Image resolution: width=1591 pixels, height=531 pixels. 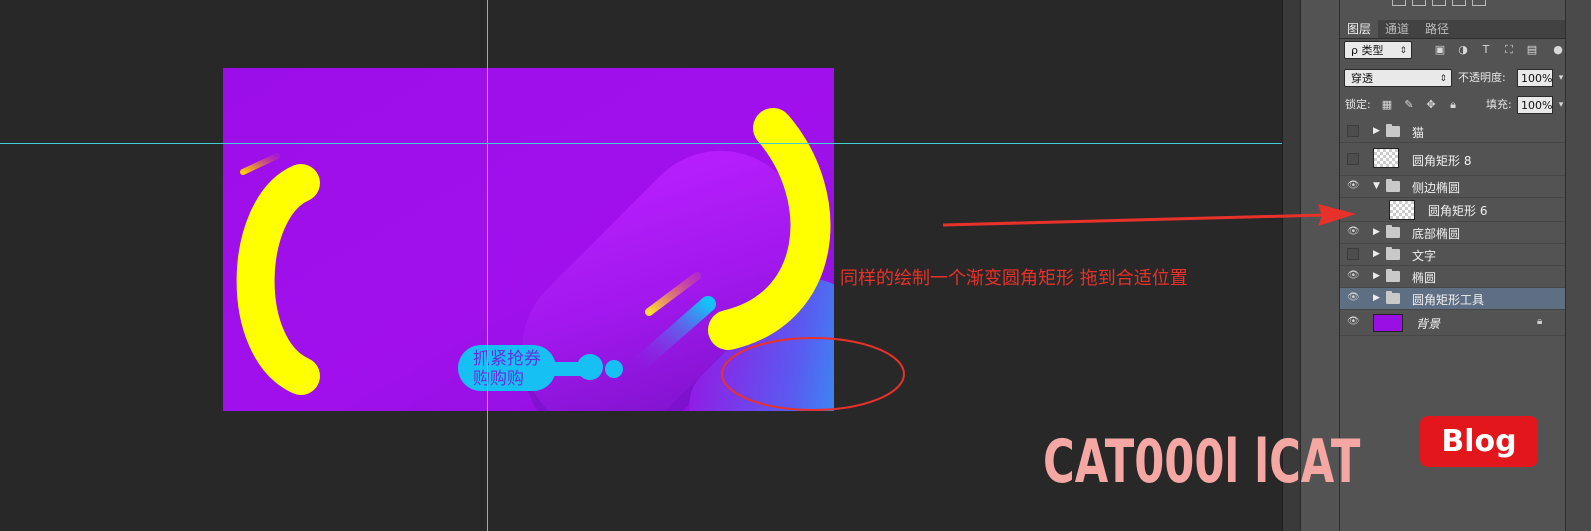 I want to click on lock-row: 锁定: ▦ ✎ ✥ 🔒︎ 填充: 100% ▾, so click(x=1465, y=107).